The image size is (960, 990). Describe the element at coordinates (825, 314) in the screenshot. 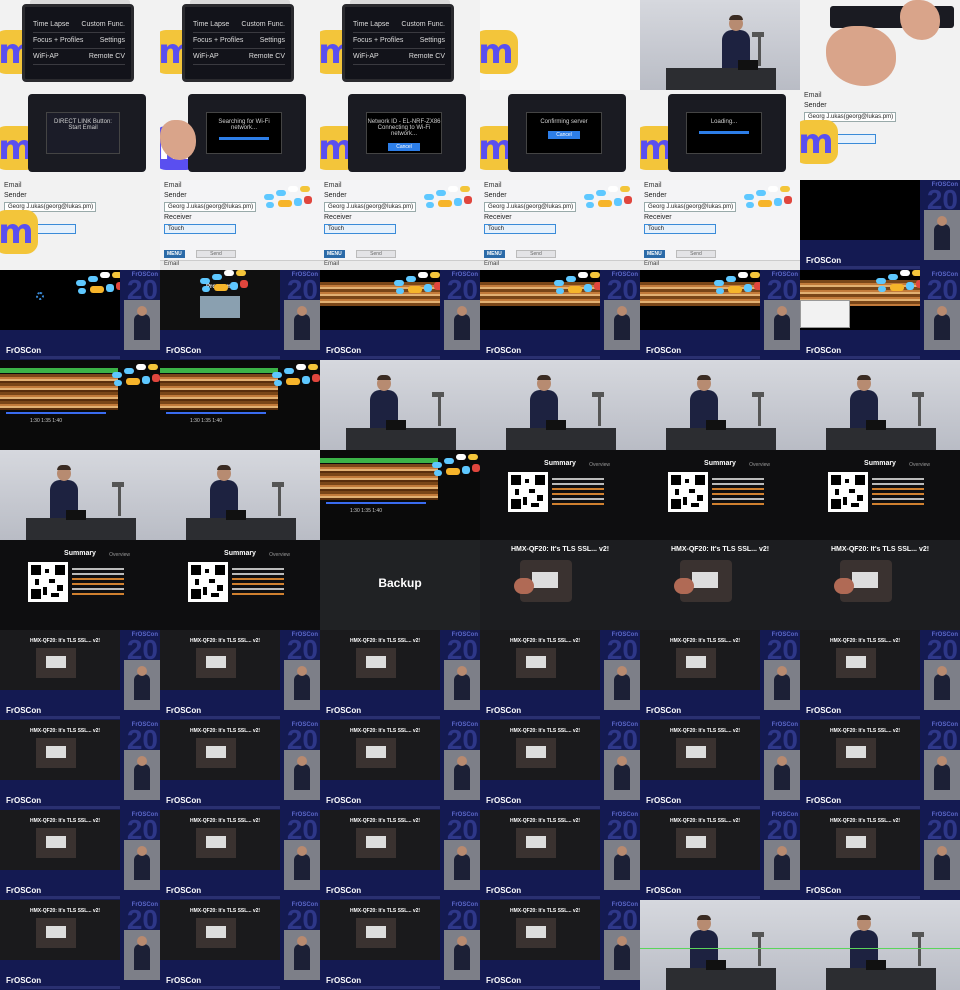

I see `dialog-window` at that location.